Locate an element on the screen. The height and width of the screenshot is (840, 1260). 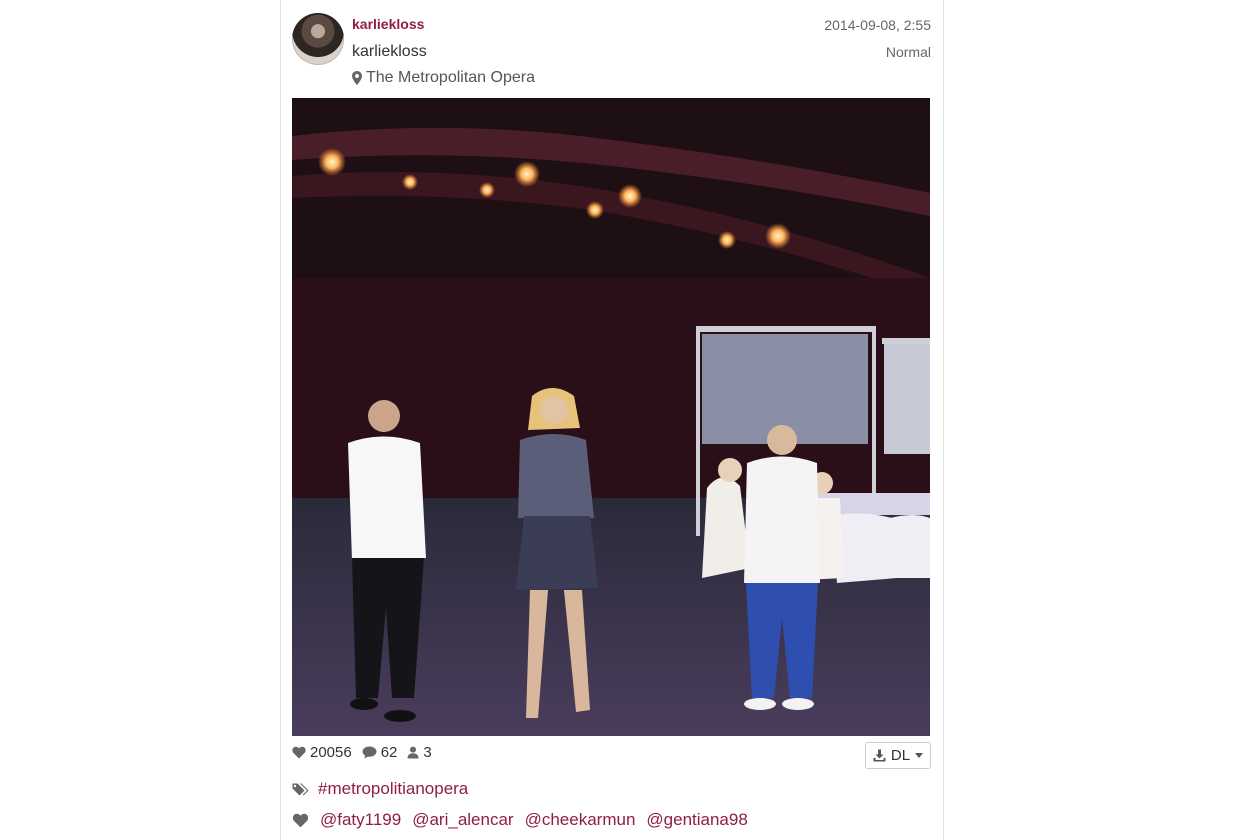
username-link: karliekloss is located at coordinates (388, 24).